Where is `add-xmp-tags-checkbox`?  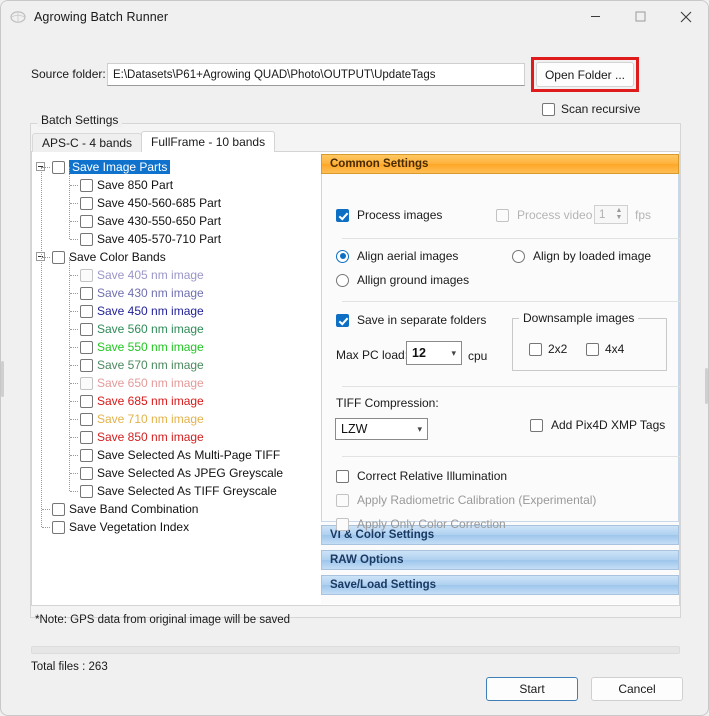 add-xmp-tags-checkbox is located at coordinates (536, 425).